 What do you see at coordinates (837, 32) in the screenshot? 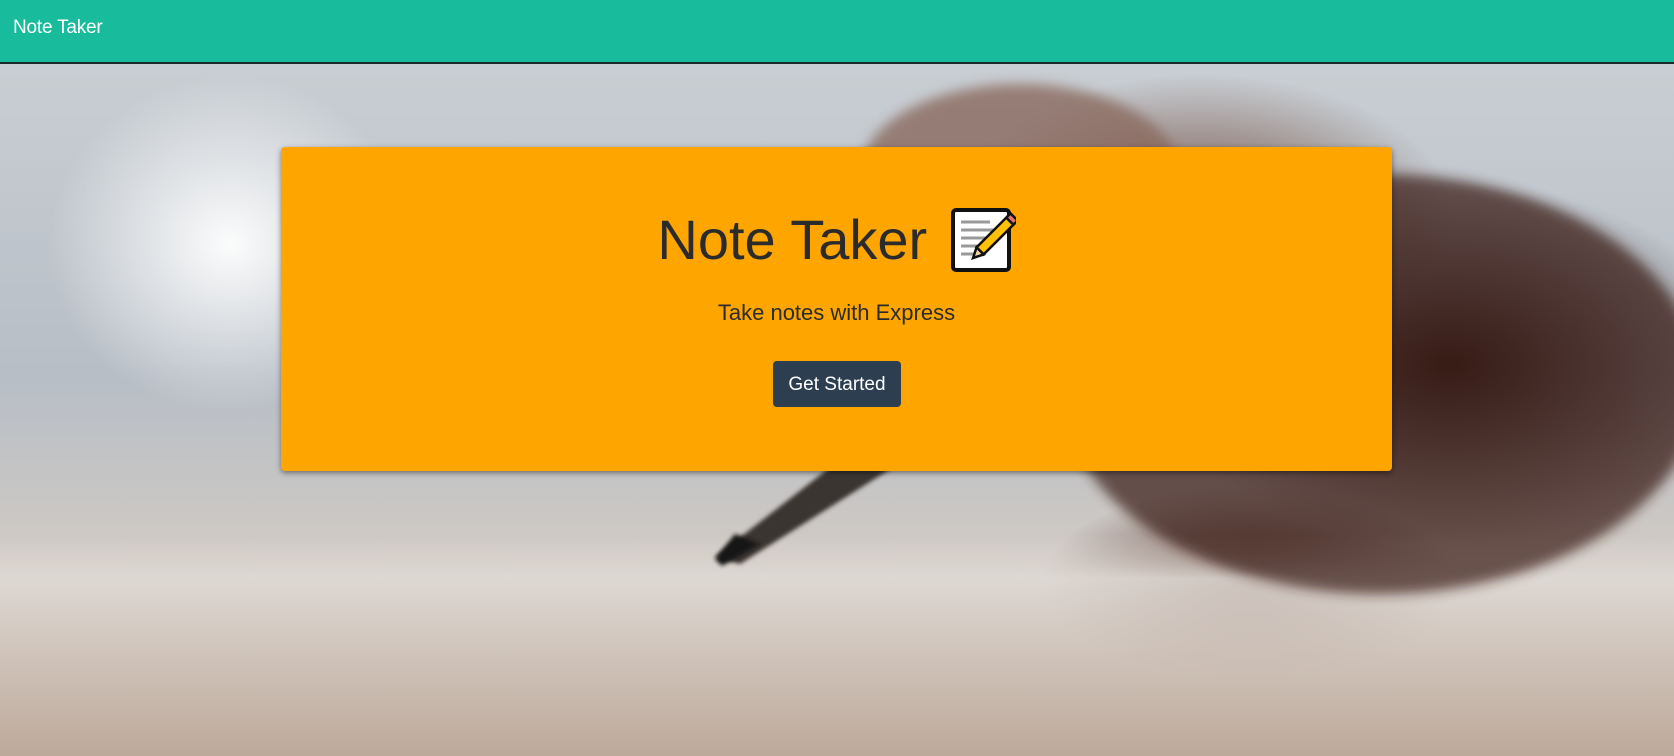
I see `navbar: Note Taker` at bounding box center [837, 32].